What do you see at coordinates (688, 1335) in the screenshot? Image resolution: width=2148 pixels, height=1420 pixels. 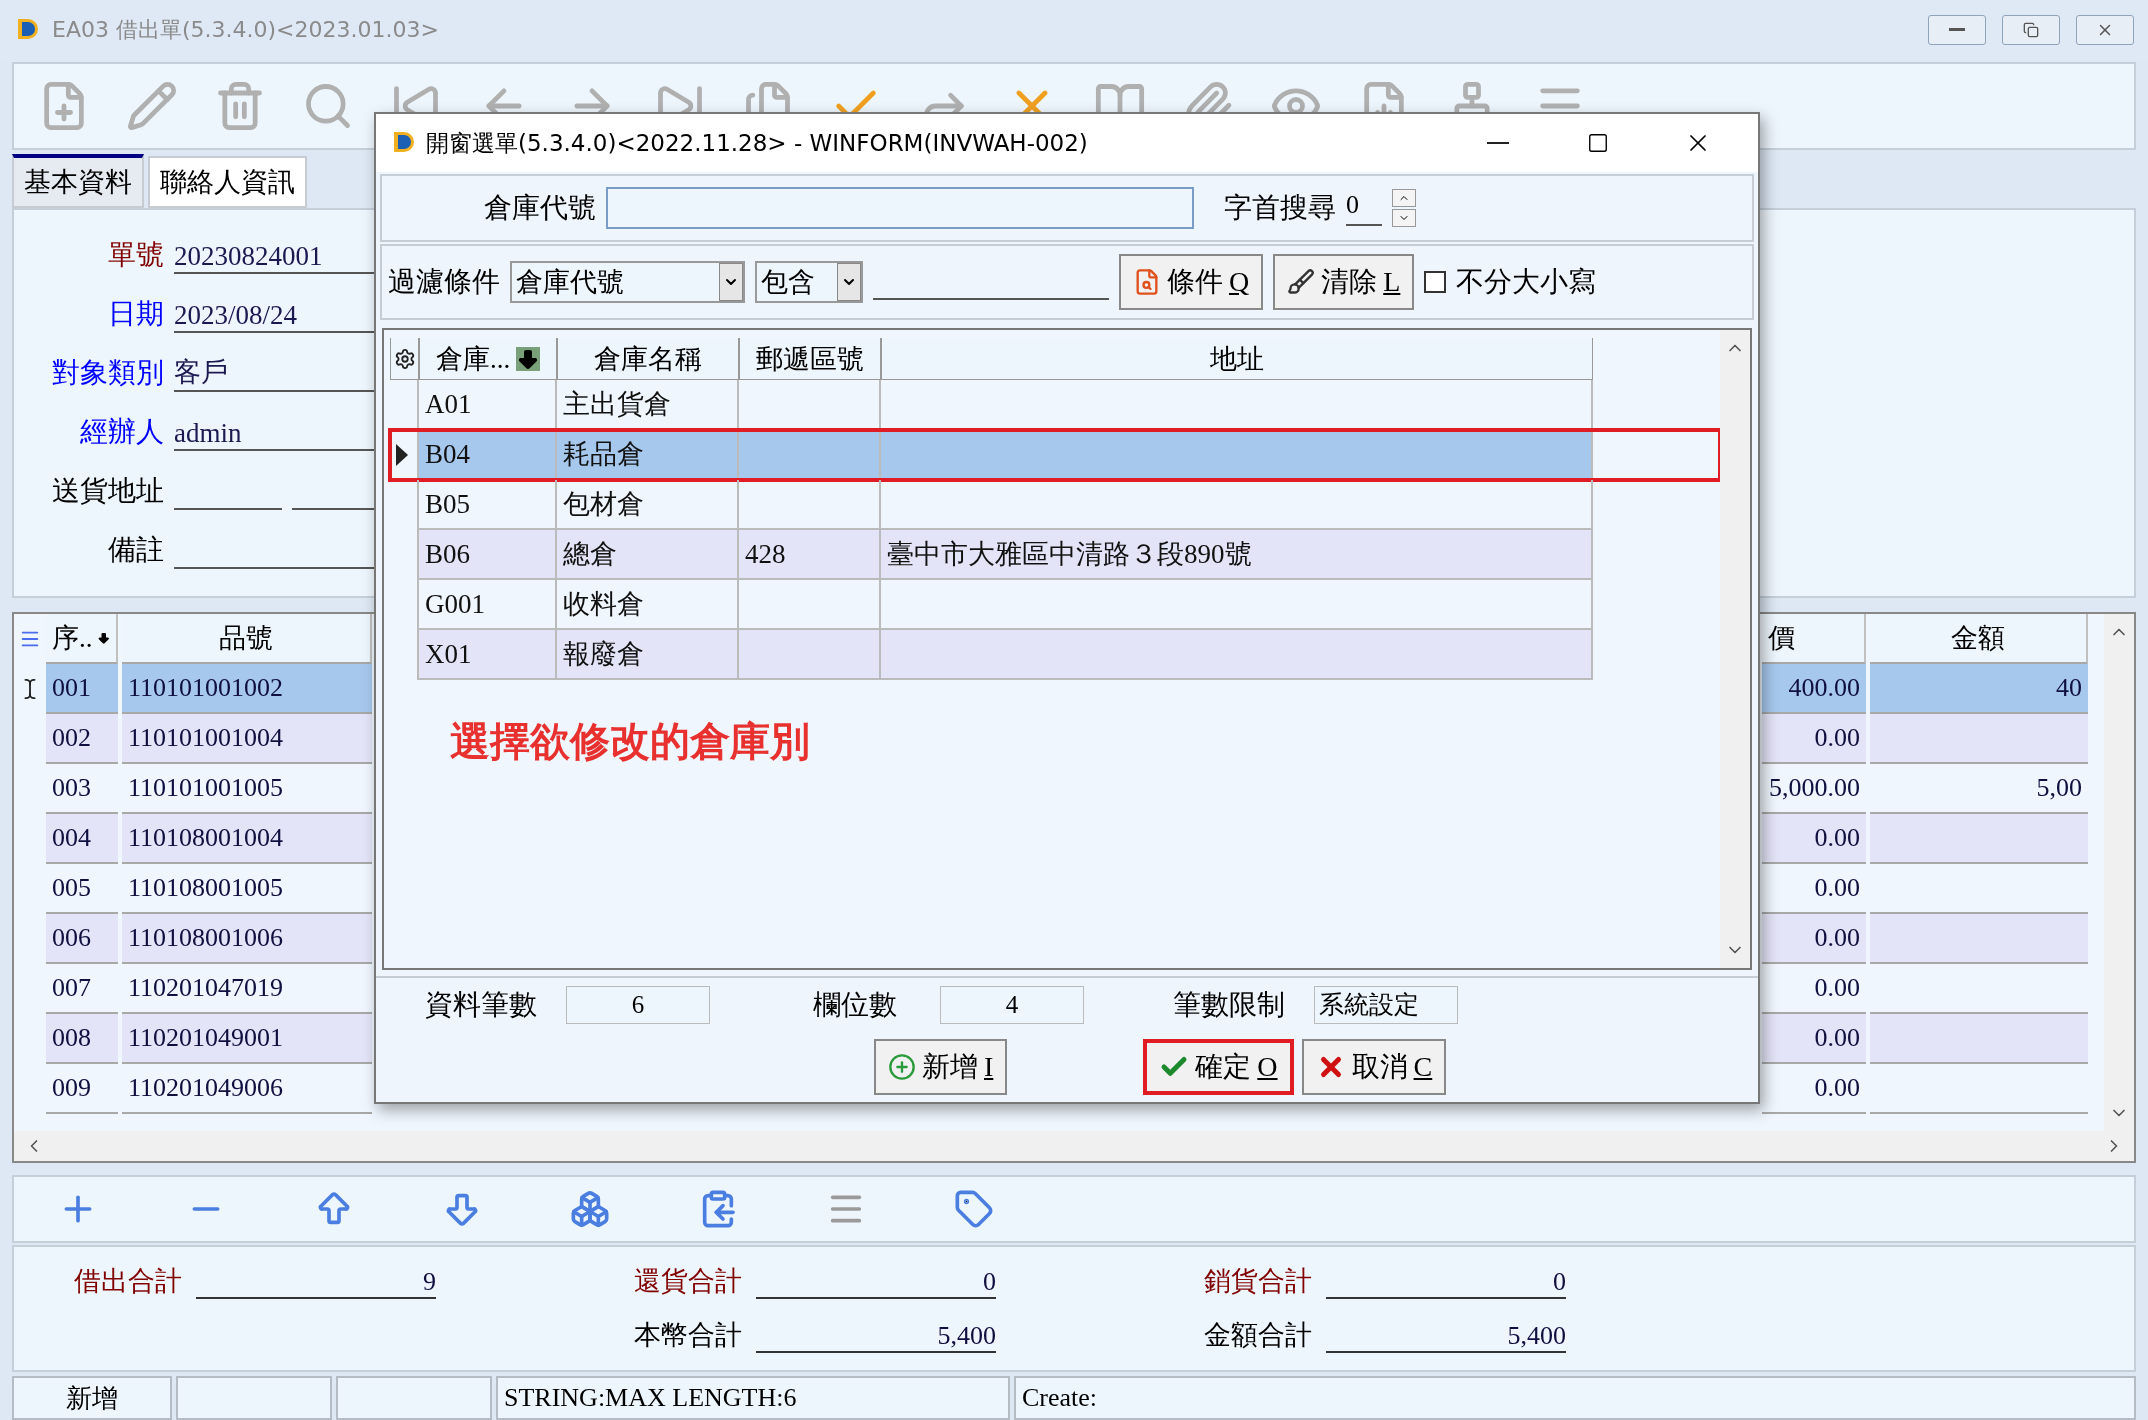 I see `total-label: 本幣合計` at bounding box center [688, 1335].